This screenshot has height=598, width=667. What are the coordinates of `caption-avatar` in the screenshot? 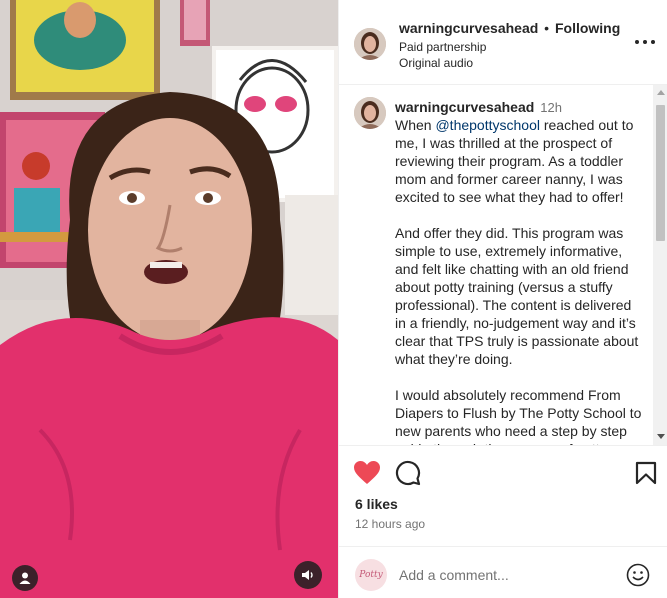 It's located at (370, 113).